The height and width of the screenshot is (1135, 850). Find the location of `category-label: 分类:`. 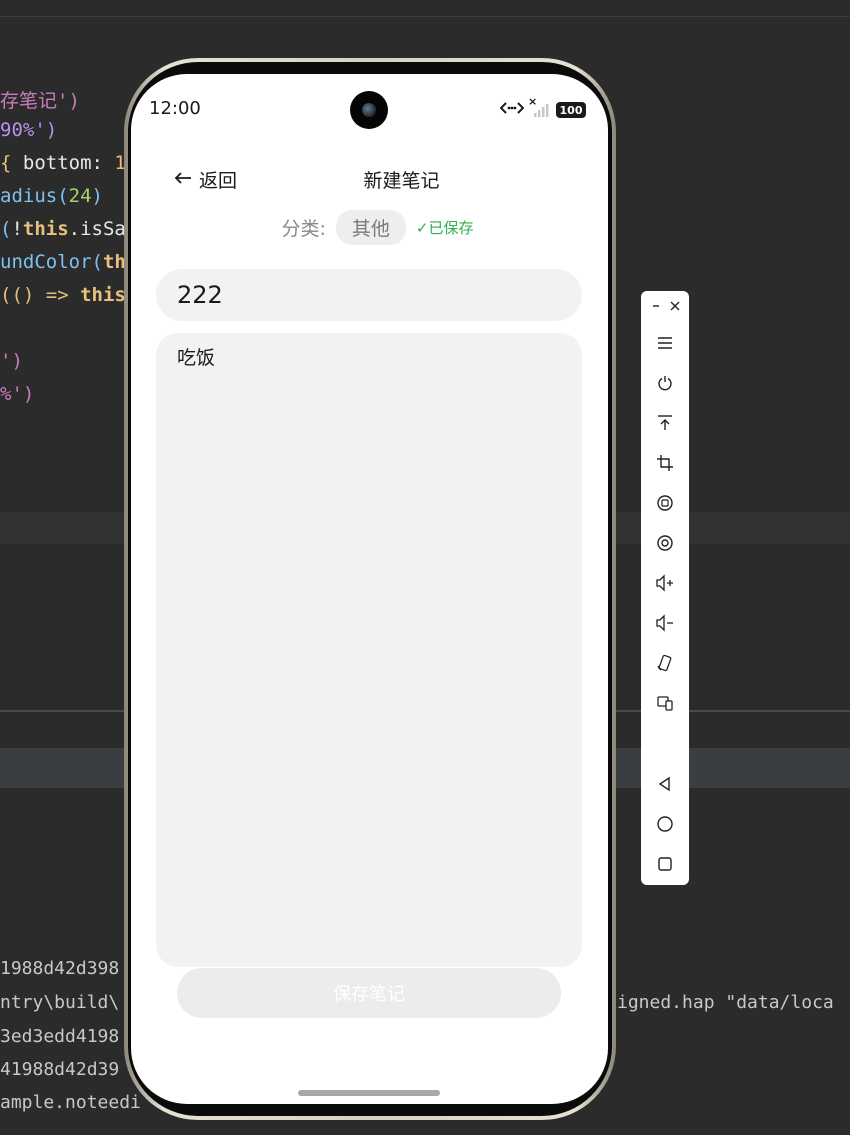

category-label: 分类: is located at coordinates (303, 229).